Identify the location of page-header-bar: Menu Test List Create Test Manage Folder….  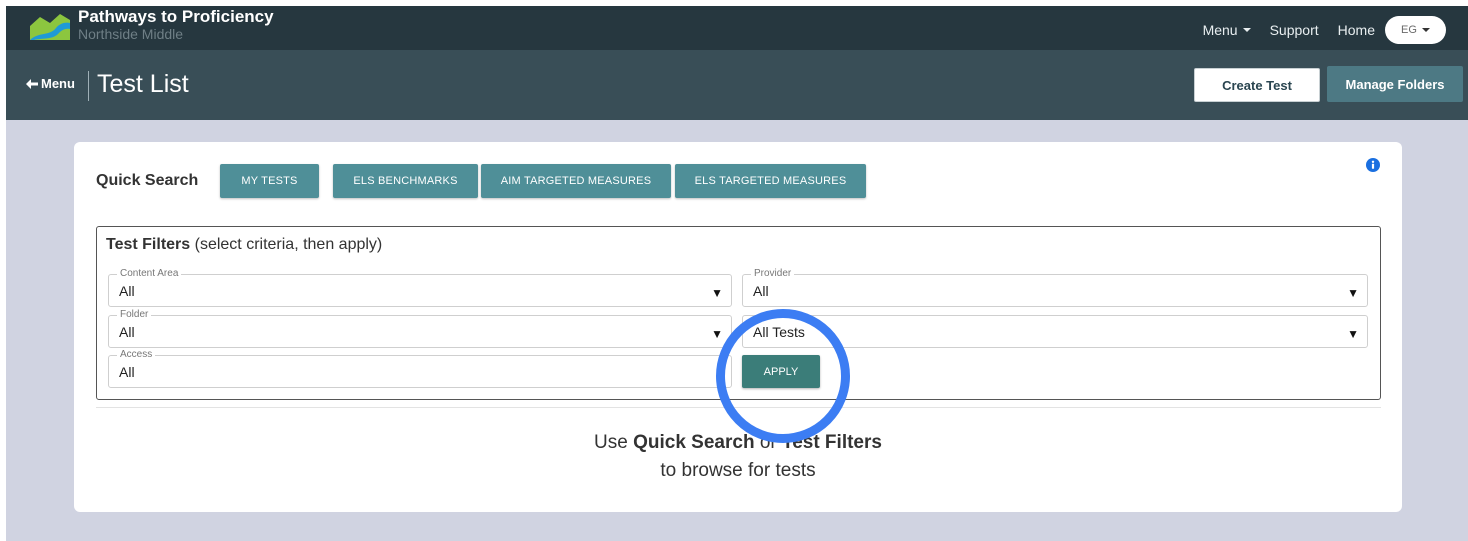
(737, 85).